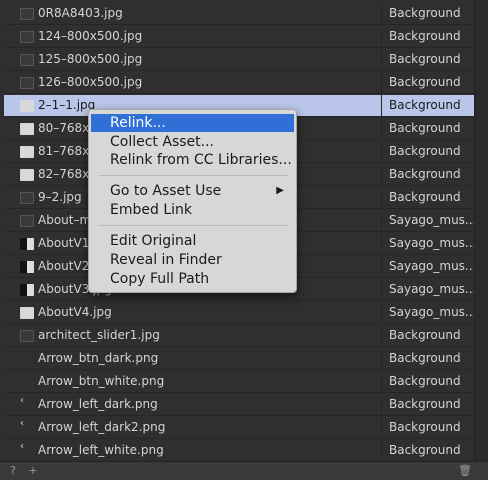 The height and width of the screenshot is (480, 488). Describe the element at coordinates (192, 279) in the screenshot. I see `menu-item-copy-full-path: Copy Full Path` at that location.